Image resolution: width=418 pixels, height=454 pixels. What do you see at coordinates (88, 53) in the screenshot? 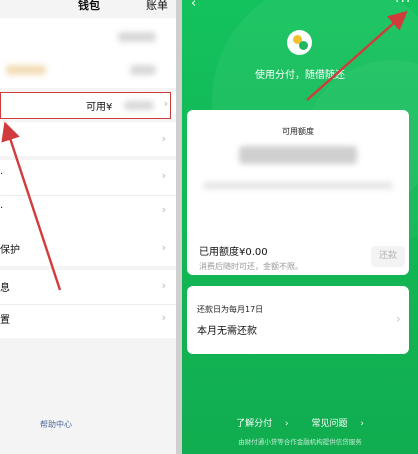
I see `wallet-balance-section` at bounding box center [88, 53].